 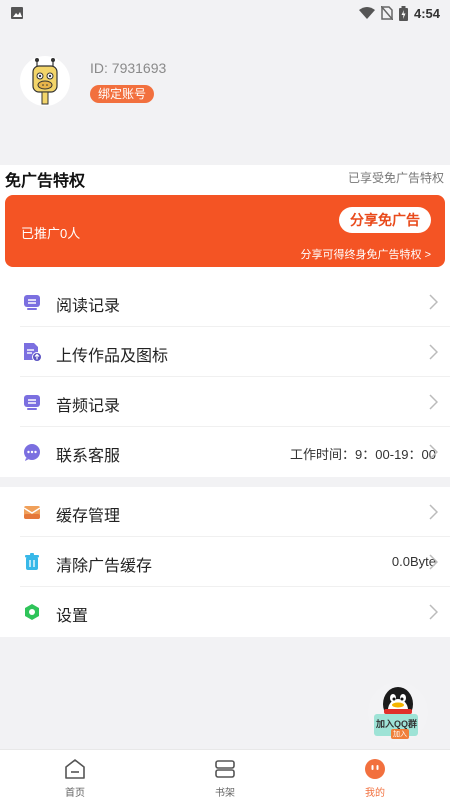 I want to click on gallery-notification-icon, so click(x=17, y=13).